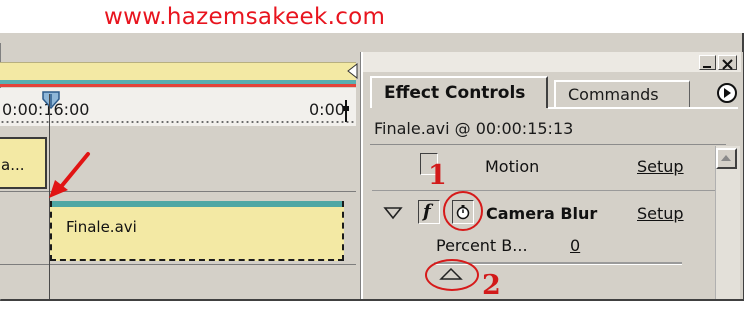 This screenshot has height=316, width=748. I want to click on clip-effect-bar, so click(197, 204).